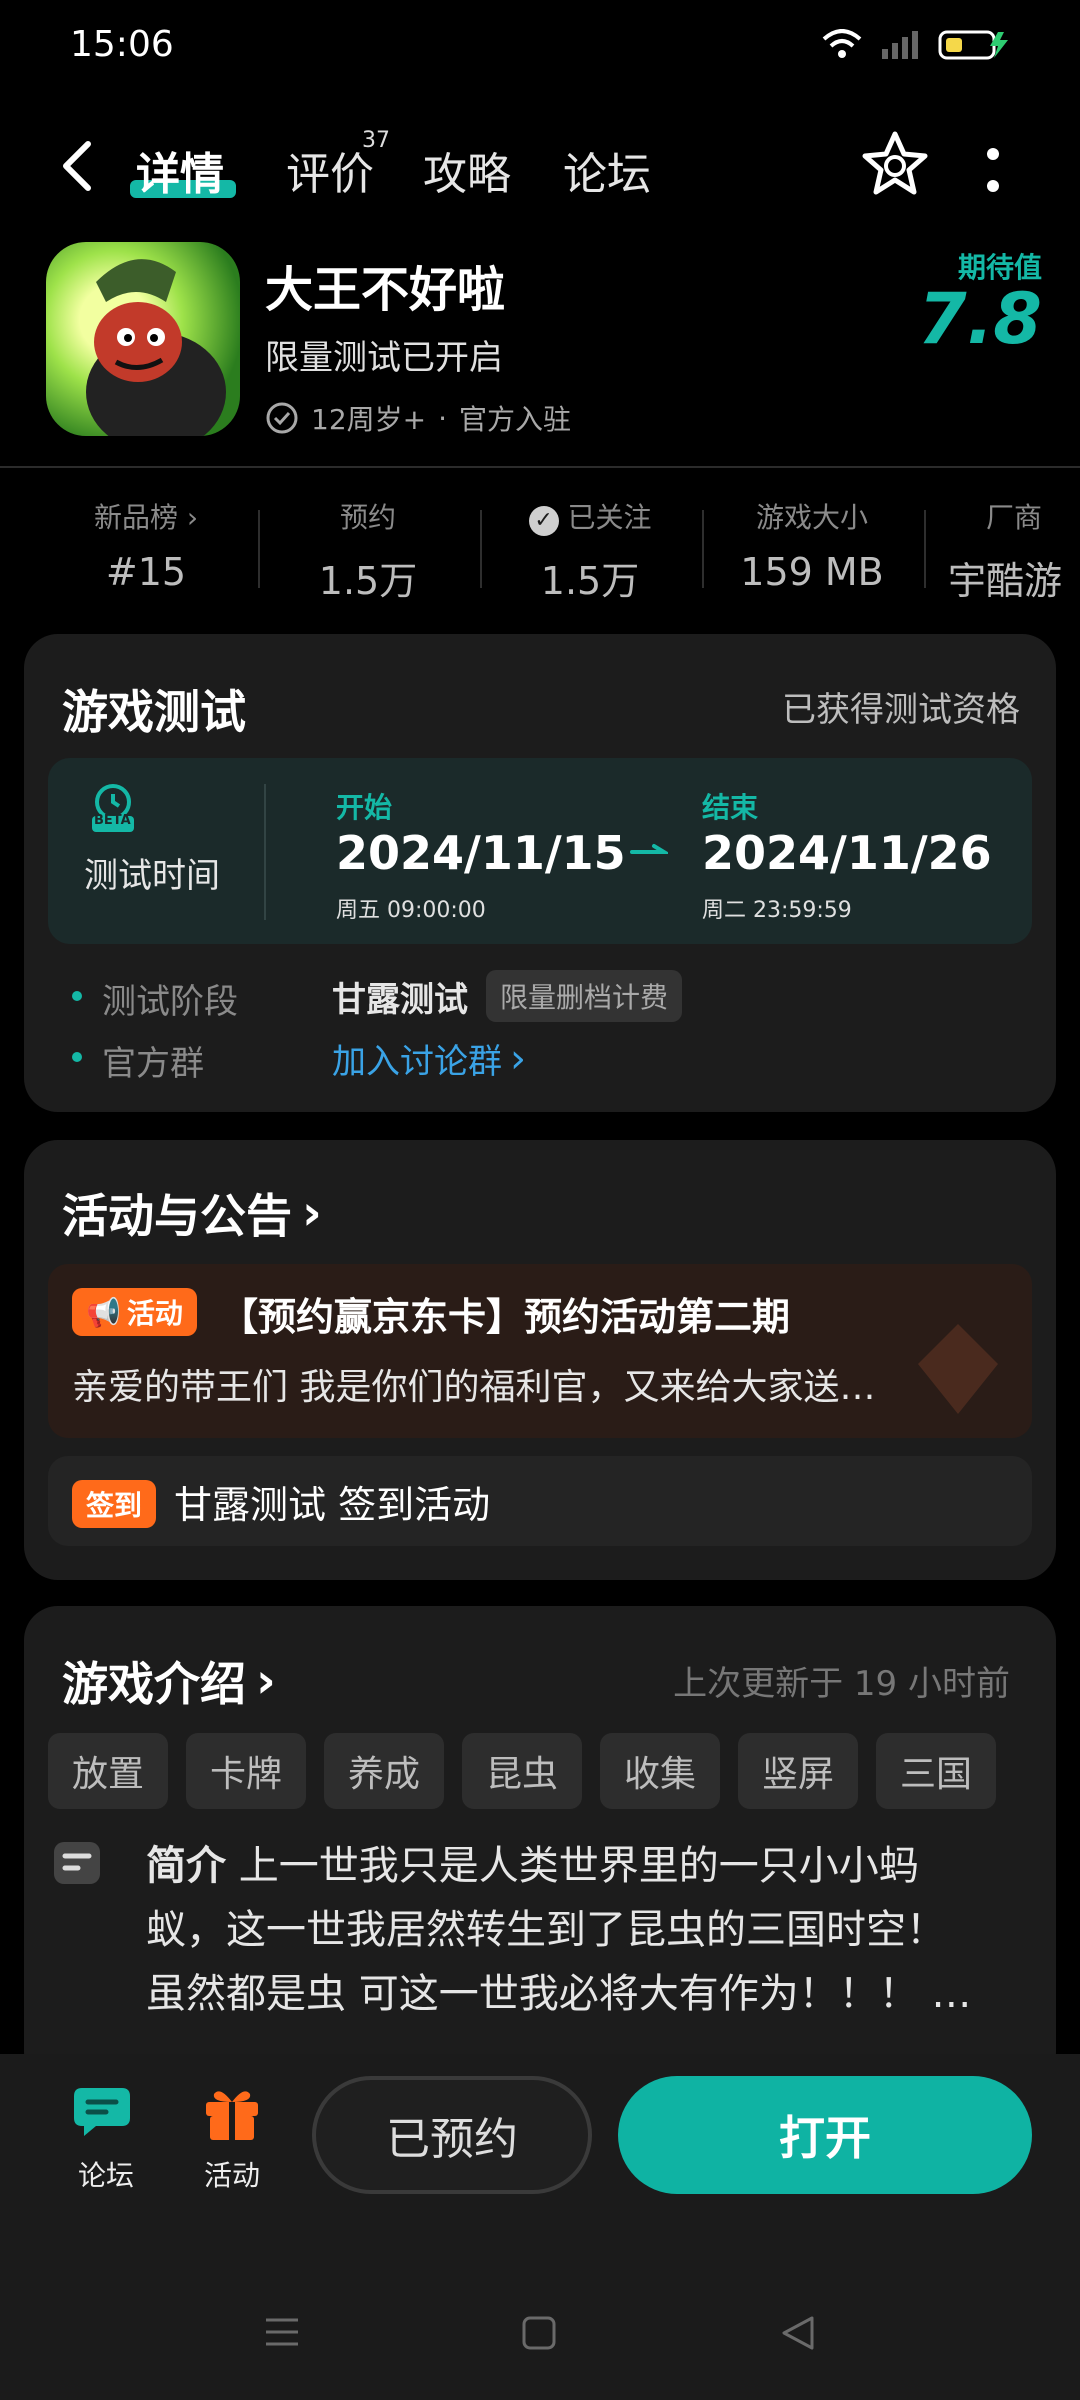 The width and height of the screenshot is (1080, 2400). What do you see at coordinates (607, 170) in the screenshot?
I see `tab-forum: 论坛` at bounding box center [607, 170].